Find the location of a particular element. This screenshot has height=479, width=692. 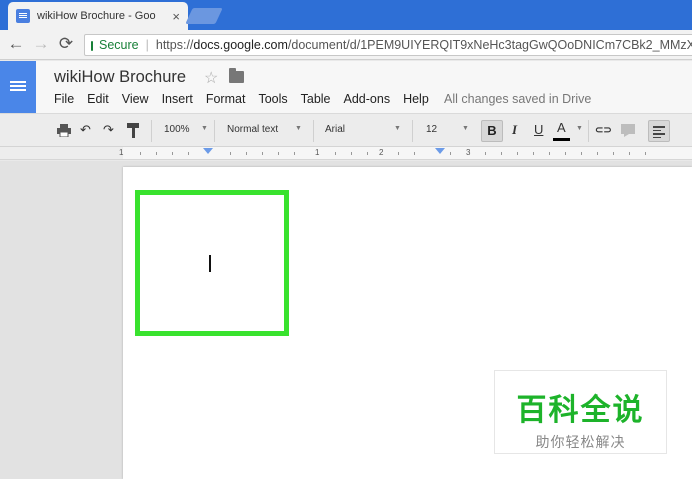

star-icon: ☆ is located at coordinates (211, 78).